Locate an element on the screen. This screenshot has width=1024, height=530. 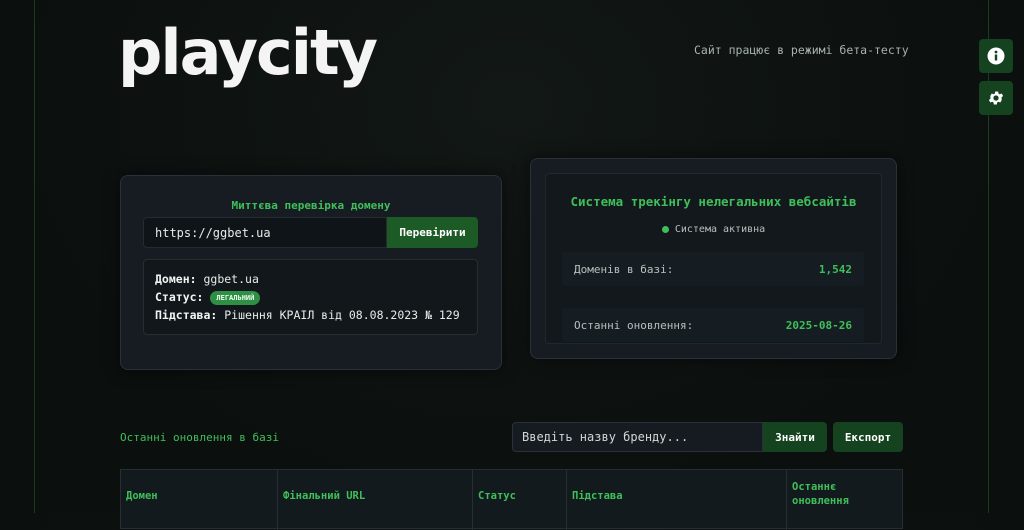
system-status: Система активна is located at coordinates (713, 229).